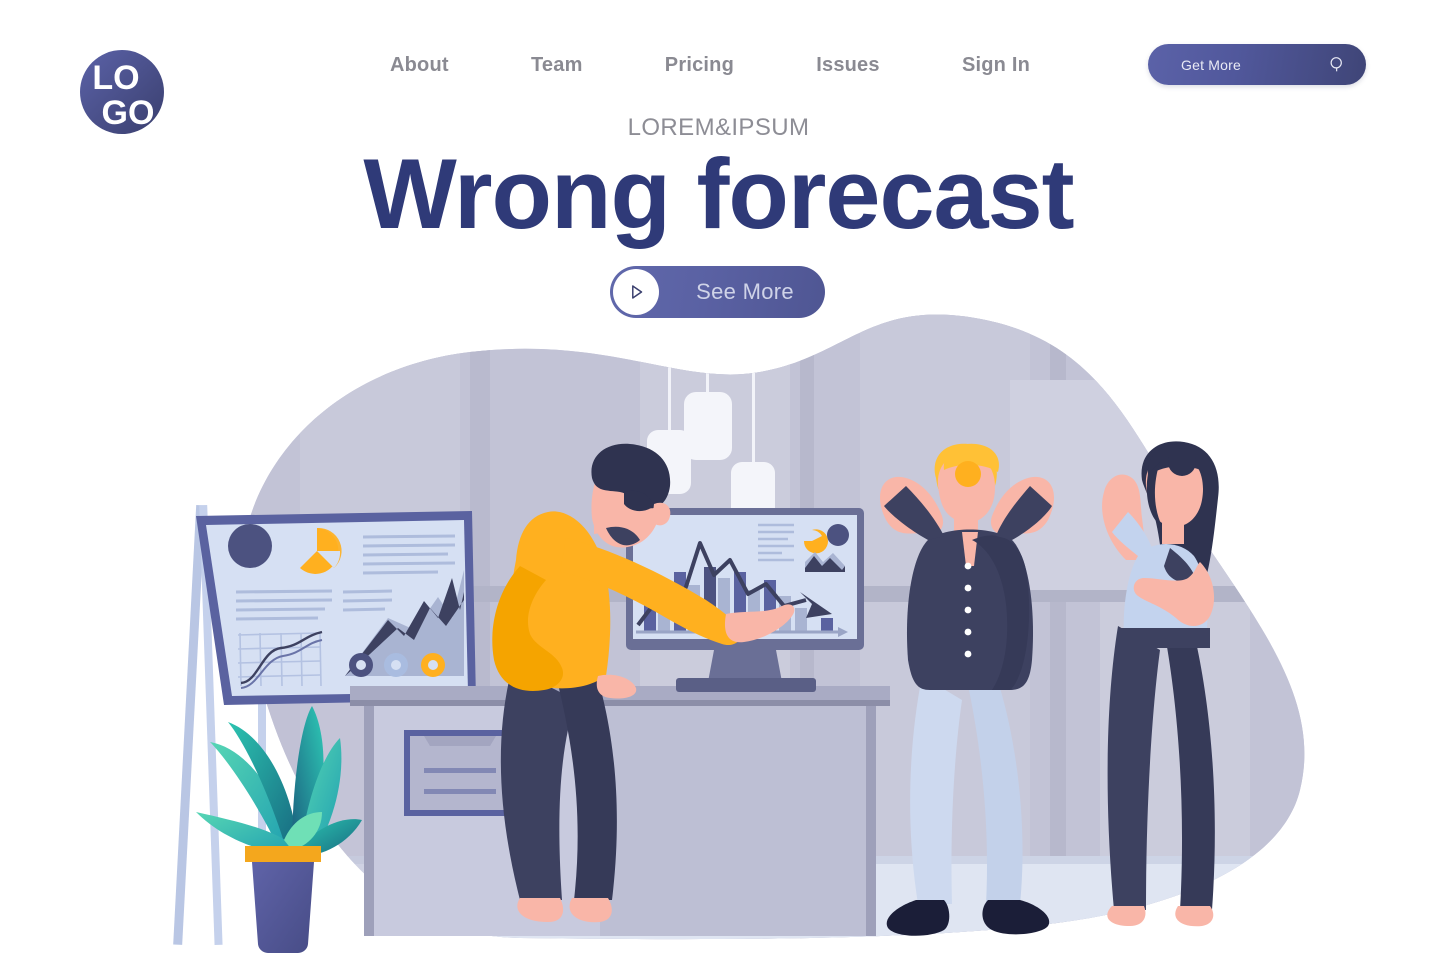 This screenshot has height=980, width=1437. I want to click on drawer-cabinet, so click(460, 773).